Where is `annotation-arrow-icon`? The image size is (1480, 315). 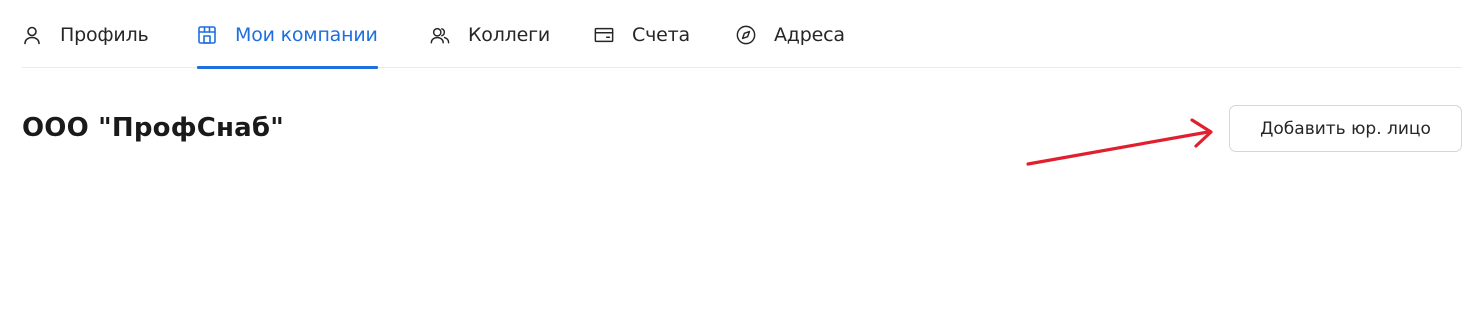
annotation-arrow-icon is located at coordinates (1119, 142).